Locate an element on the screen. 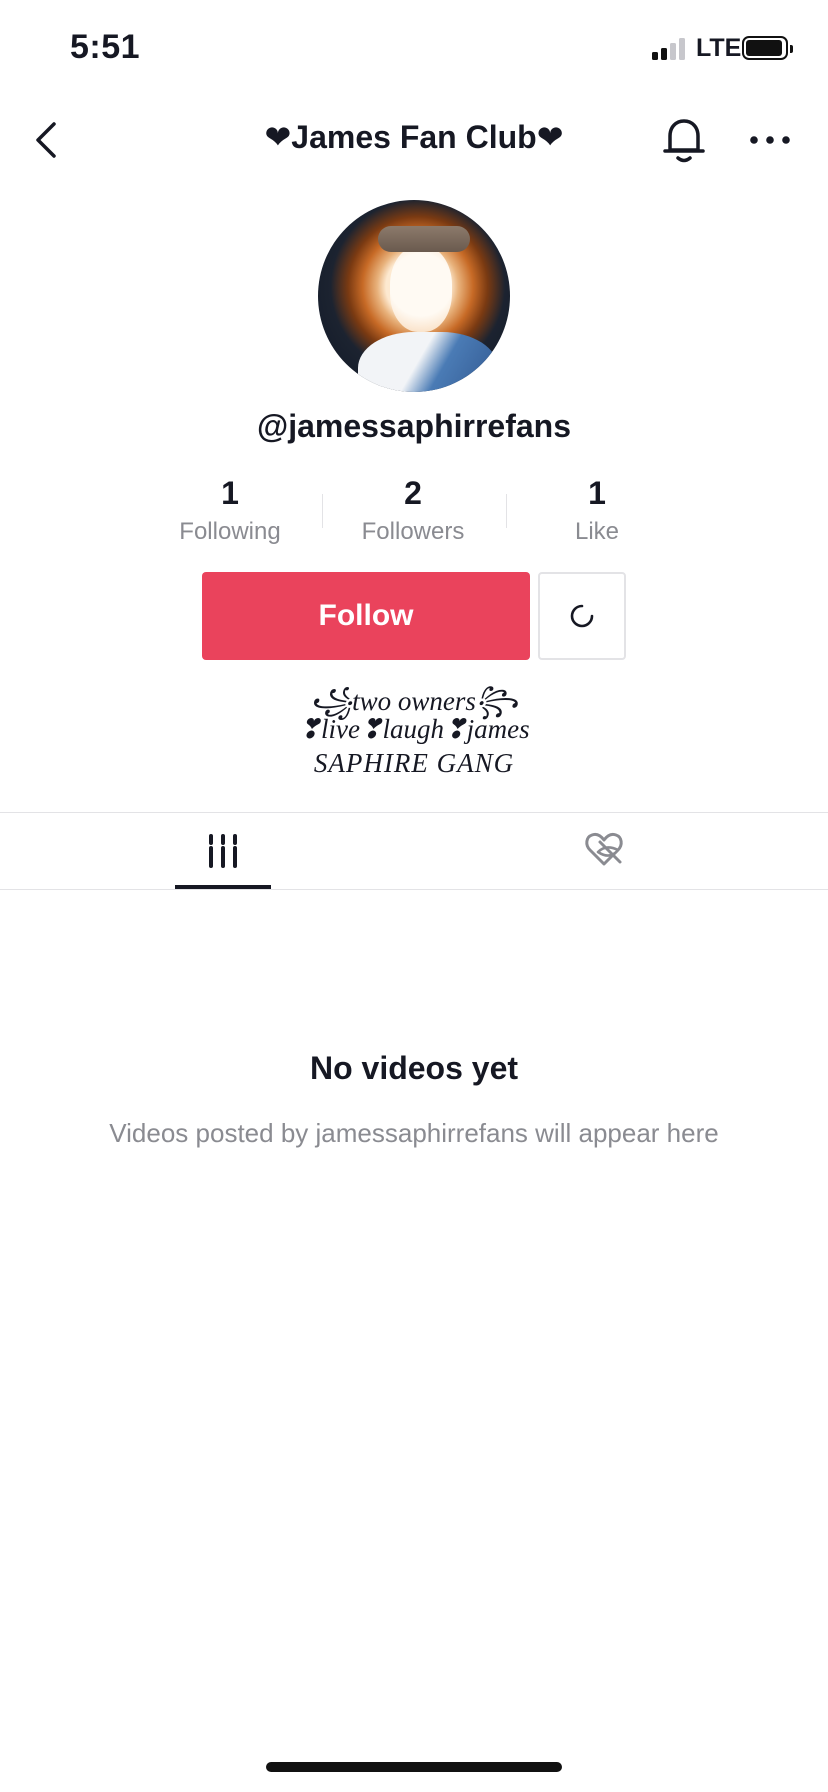 The width and height of the screenshot is (828, 1792). empty-state-title: No videos yet is located at coordinates (414, 1068).